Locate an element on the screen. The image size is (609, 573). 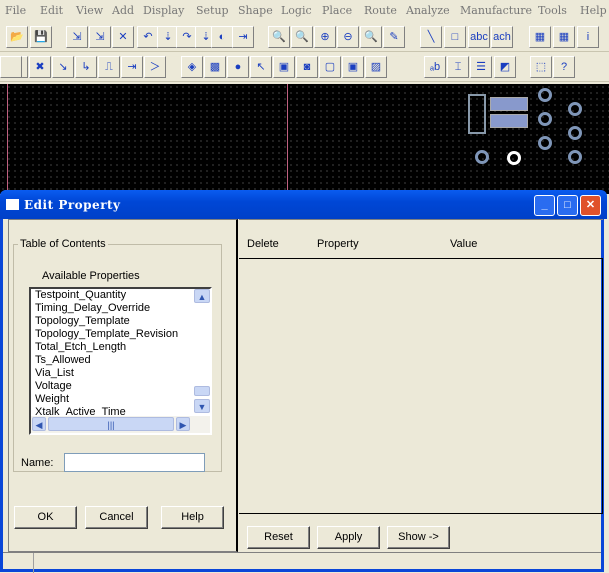
spin-icon: ◐ is located at coordinates (222, 37).